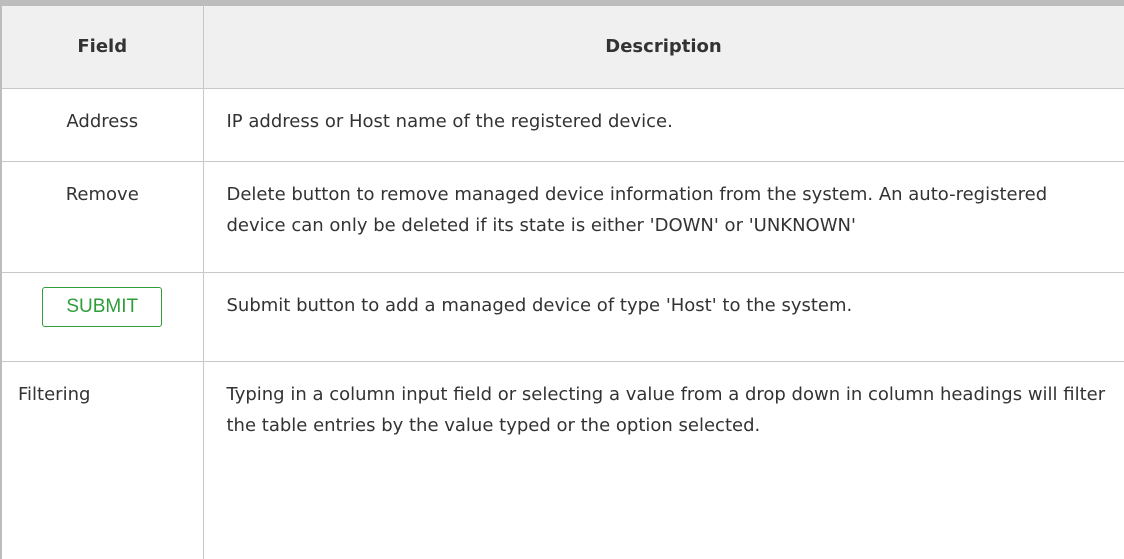  I want to click on field-cell-remove: Remove, so click(102, 217).